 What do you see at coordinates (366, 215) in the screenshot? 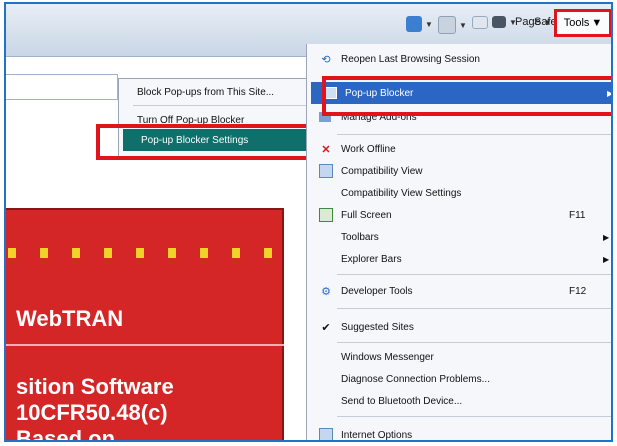
I see `menu-item-label: Full Screen` at bounding box center [366, 215].